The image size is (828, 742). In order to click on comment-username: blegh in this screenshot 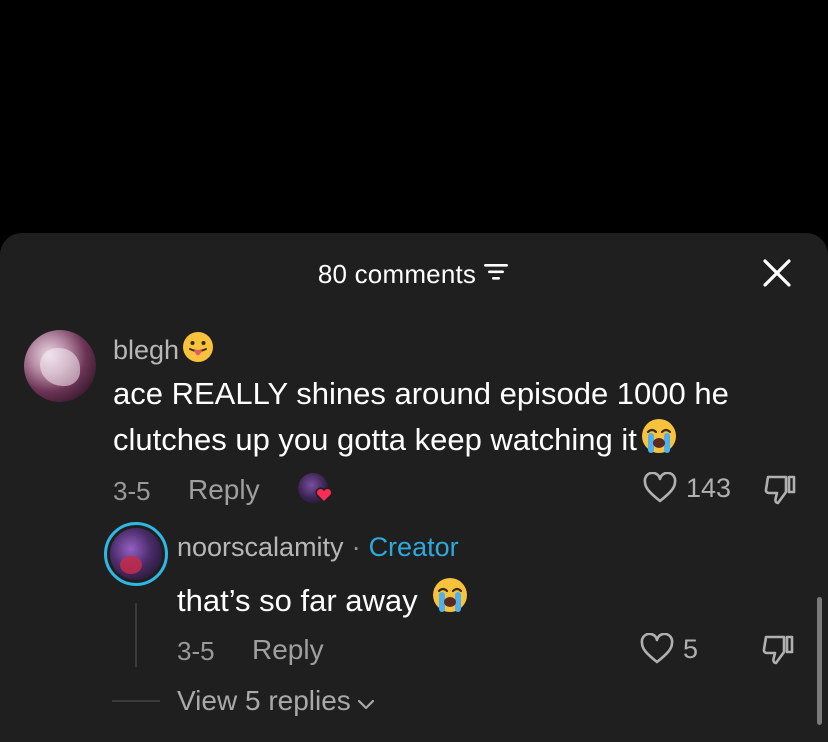, I will do `click(164, 350)`.